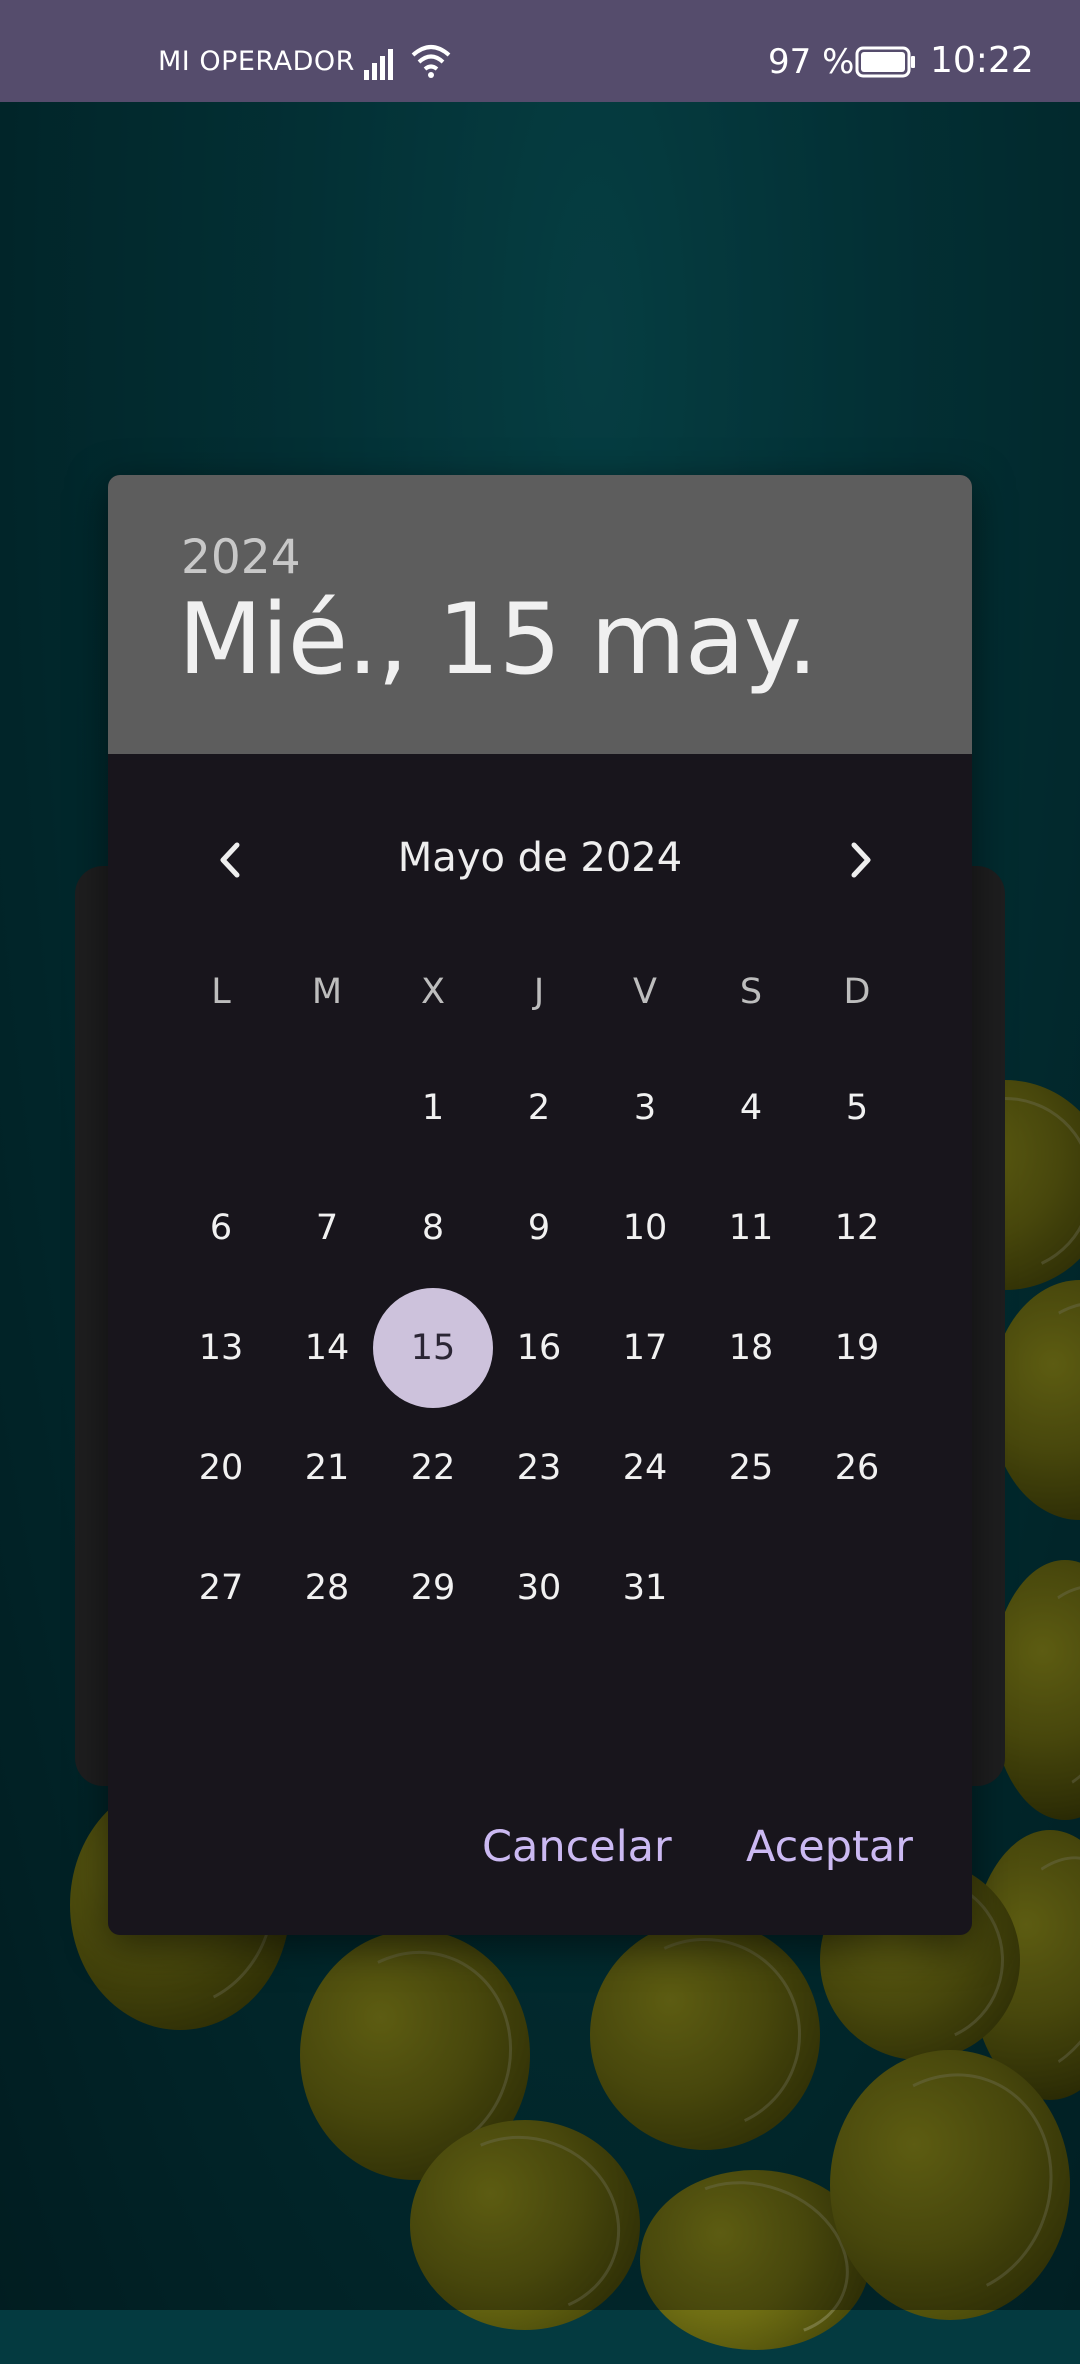 This screenshot has height=2364, width=1080. I want to click on header-year: 2024, so click(241, 557).